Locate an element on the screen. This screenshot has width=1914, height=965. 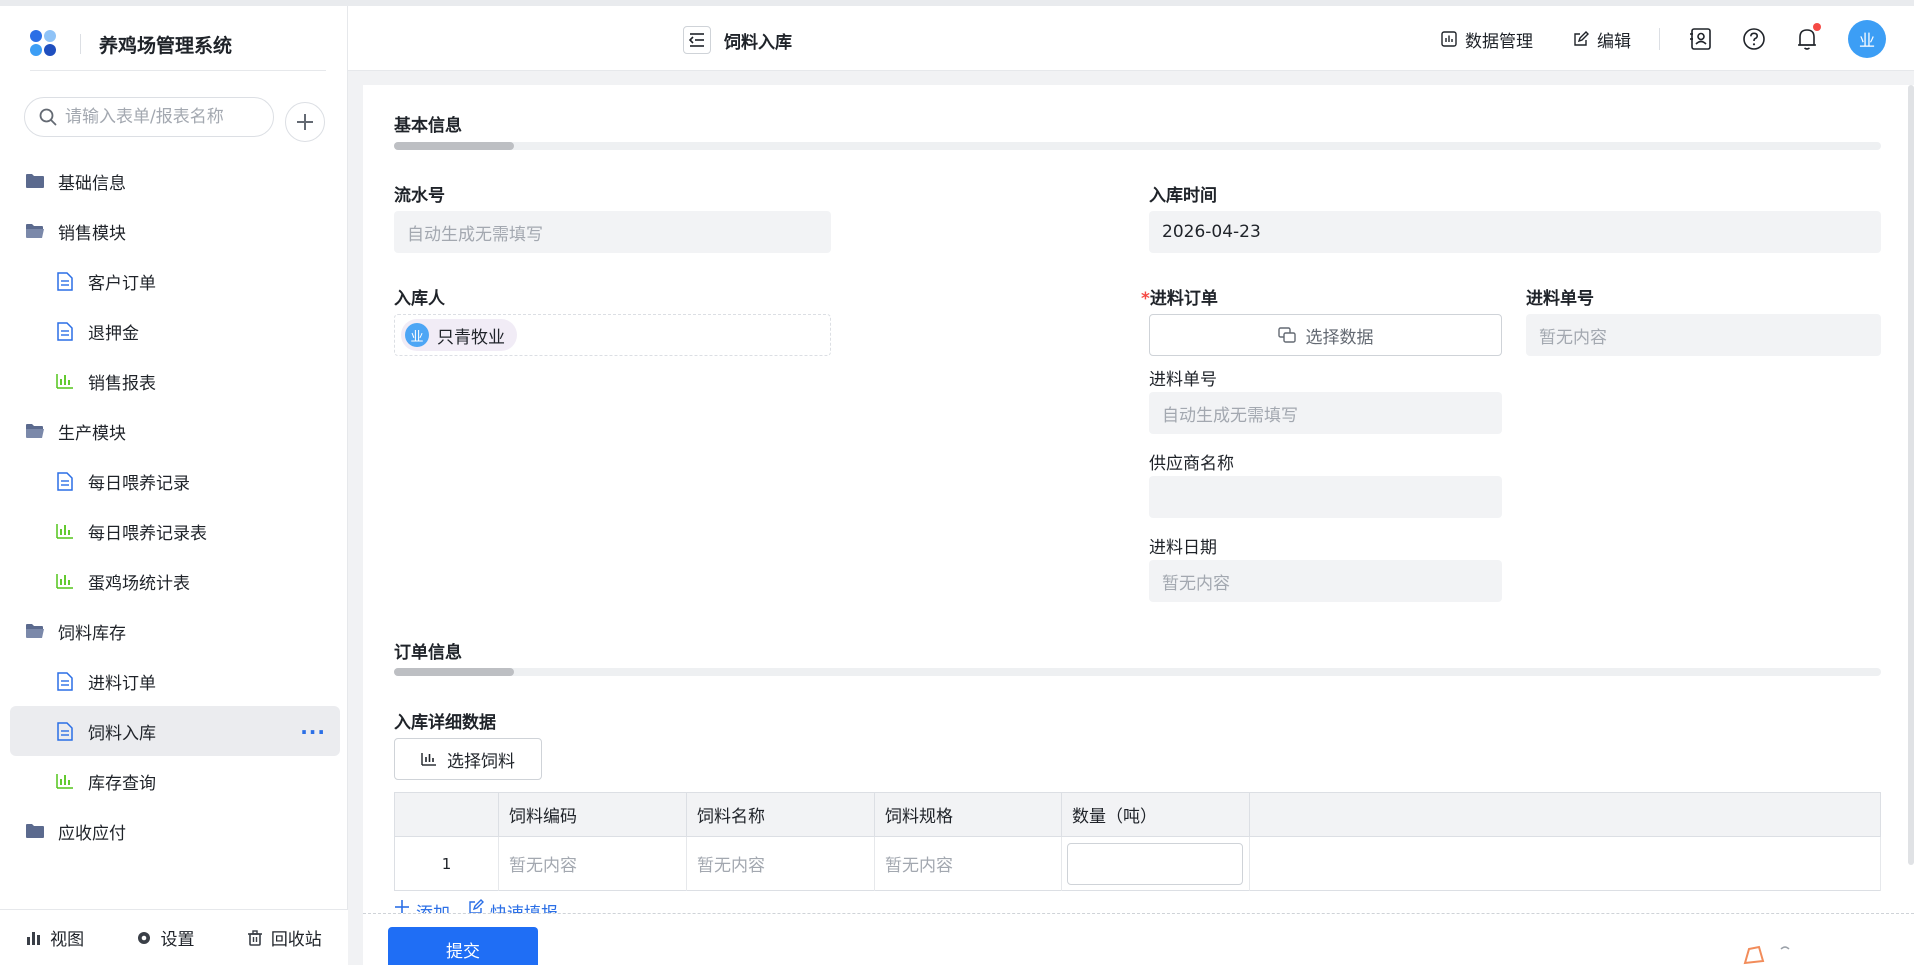
order-no-label: 进料单号 is located at coordinates (1560, 299).